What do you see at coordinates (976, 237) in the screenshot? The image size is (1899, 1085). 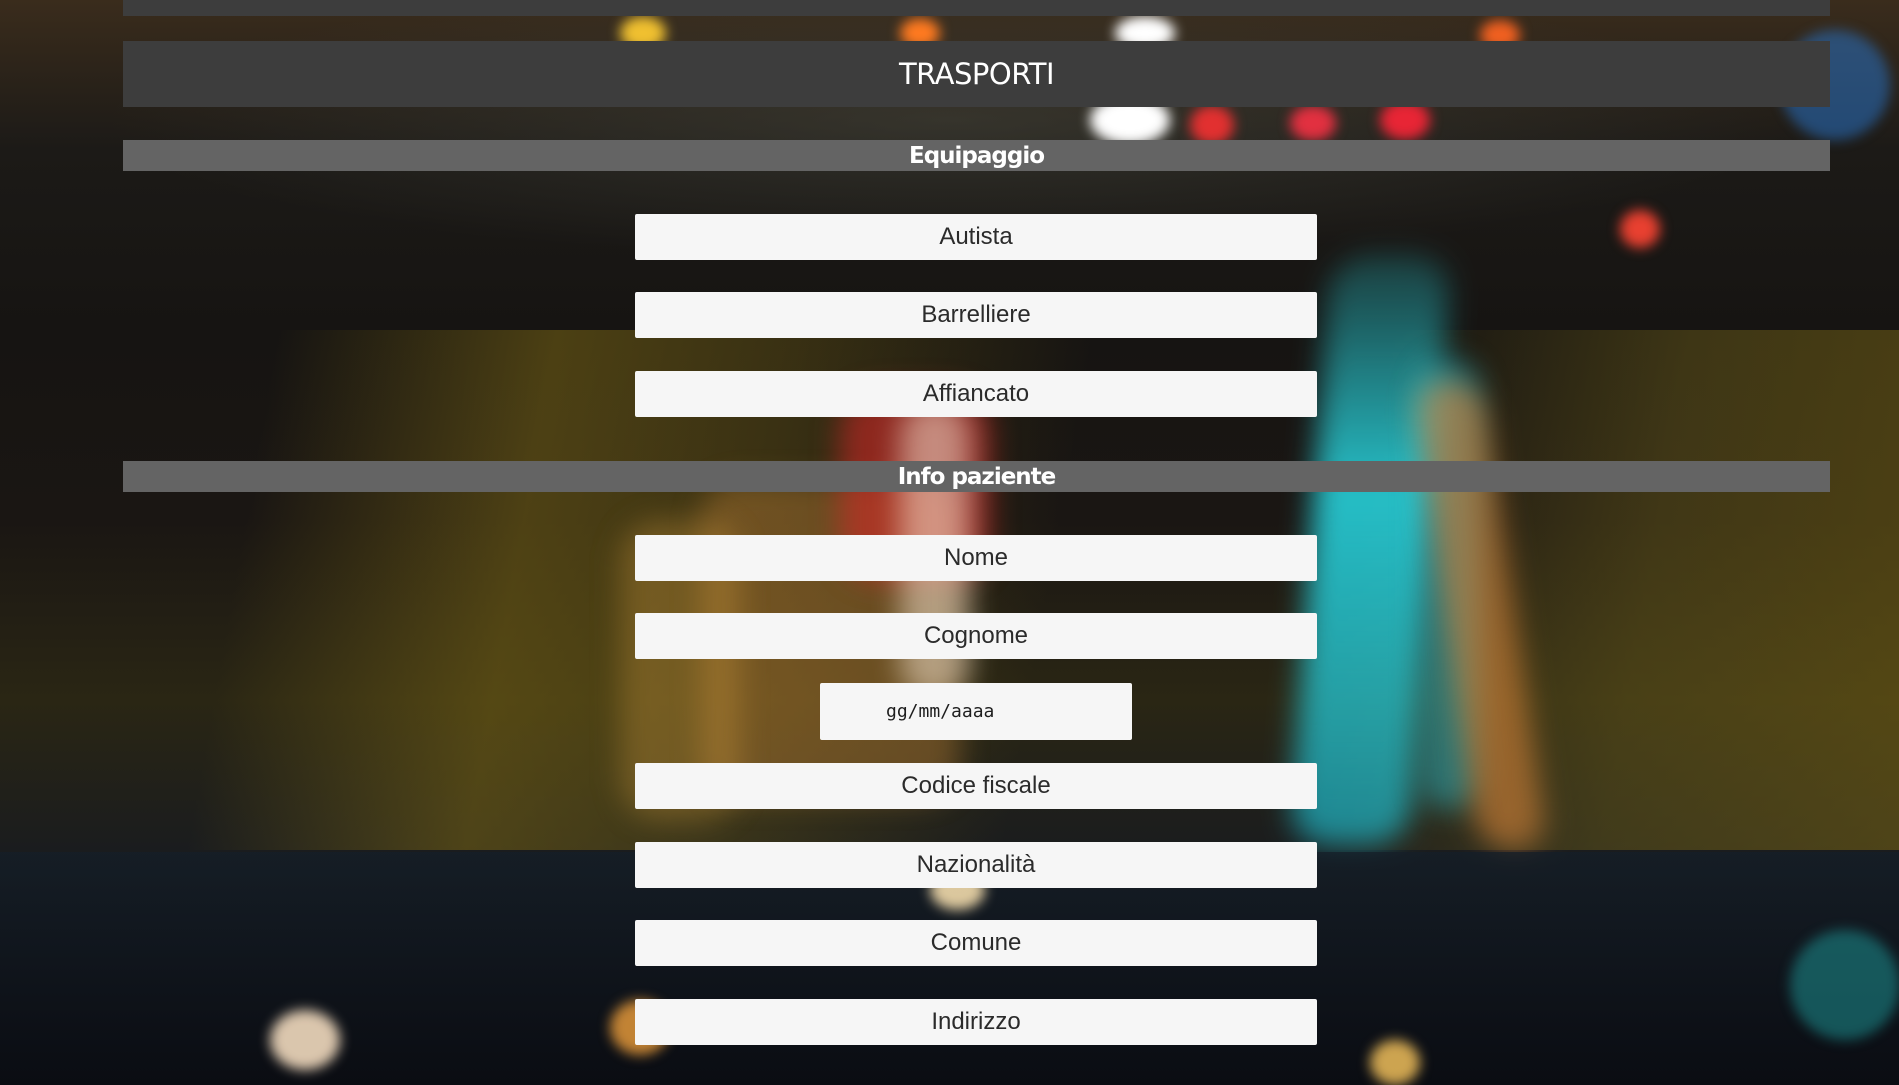 I see `driver-field` at bounding box center [976, 237].